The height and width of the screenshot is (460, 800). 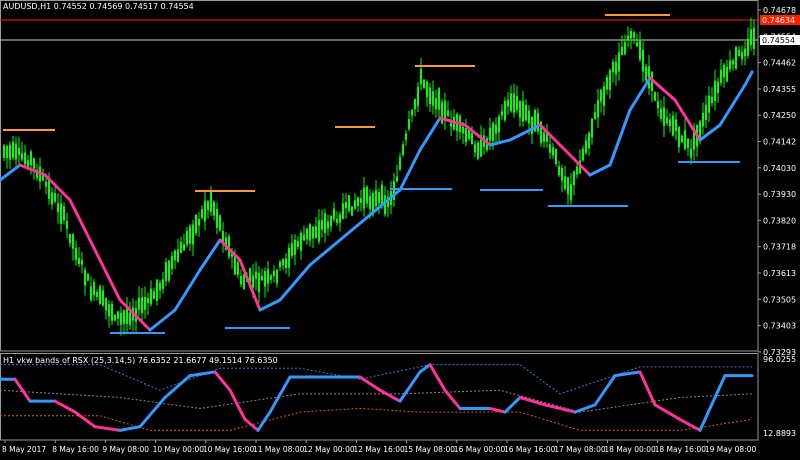 I want to click on price-axis-label: 0.73820, so click(x=779, y=220).